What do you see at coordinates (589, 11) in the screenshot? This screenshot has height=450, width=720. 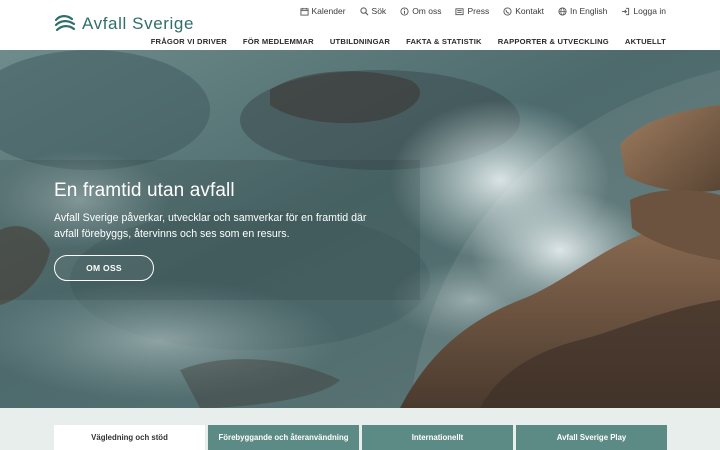 I see `utility-label: In English` at bounding box center [589, 11].